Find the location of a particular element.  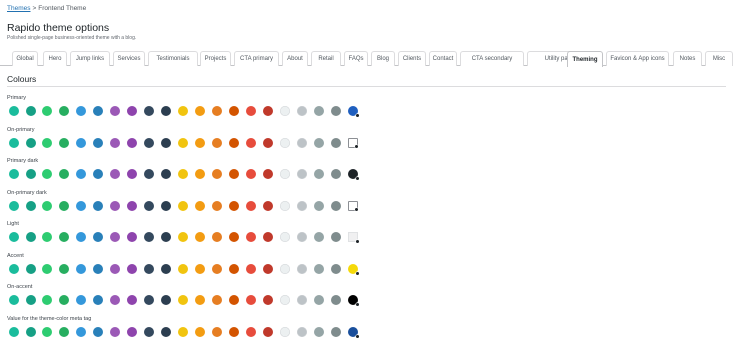

tab-contact: Contact is located at coordinates (443, 58).